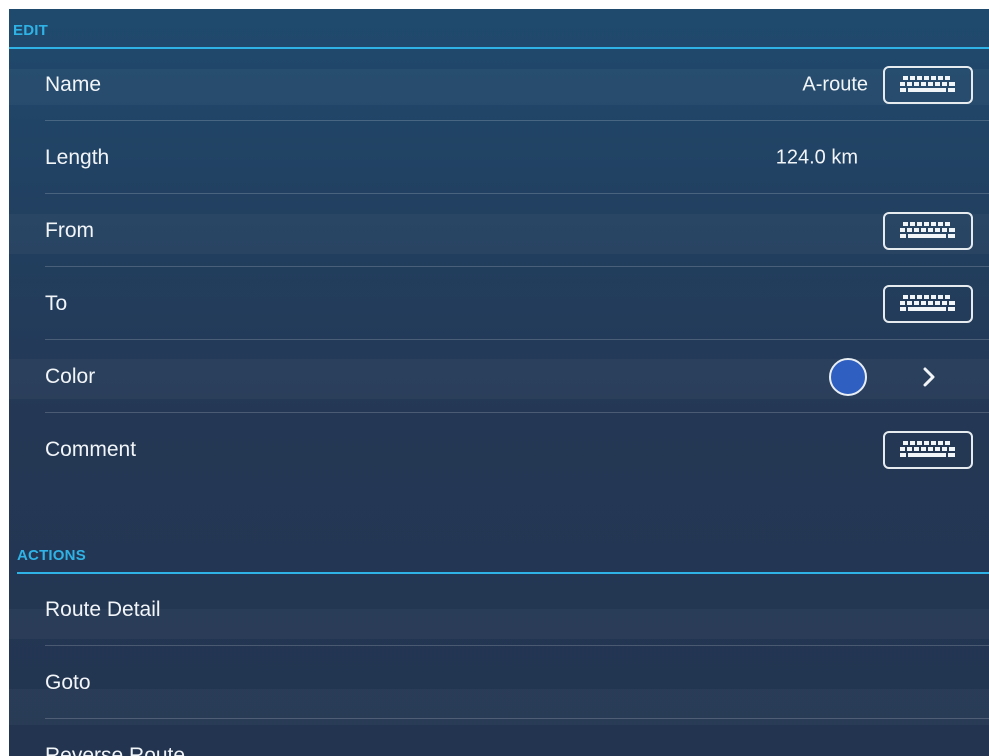 The width and height of the screenshot is (989, 756). Describe the element at coordinates (73, 84) in the screenshot. I see `name-label: Name` at that location.